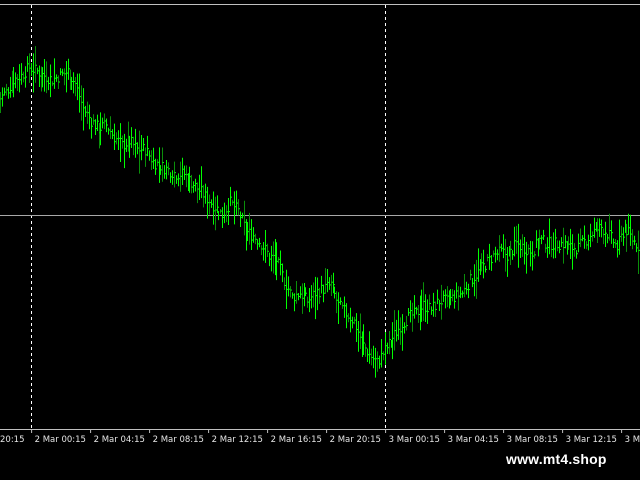 Image resolution: width=640 pixels, height=480 pixels. Describe the element at coordinates (119, 440) in the screenshot. I see `time-tick-label: 2 Mar 04:15` at that location.